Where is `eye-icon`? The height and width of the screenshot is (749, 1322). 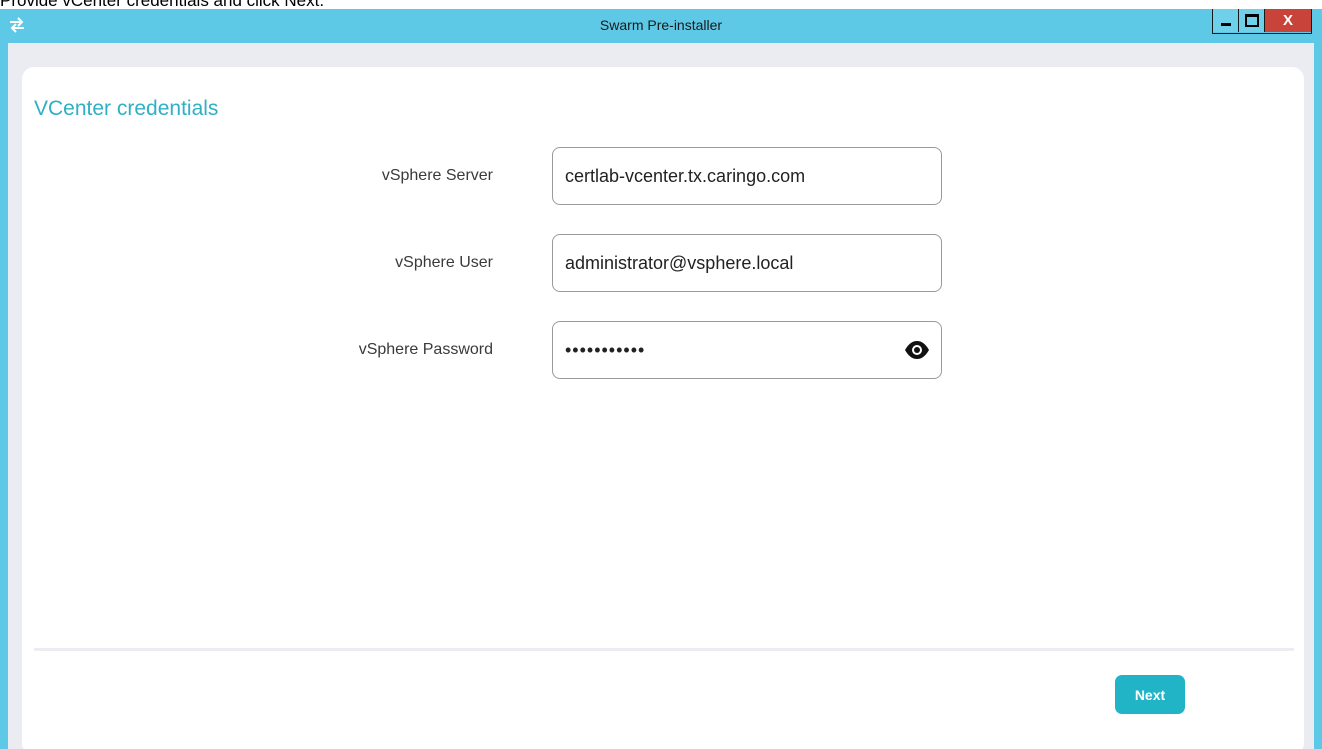 eye-icon is located at coordinates (917, 350).